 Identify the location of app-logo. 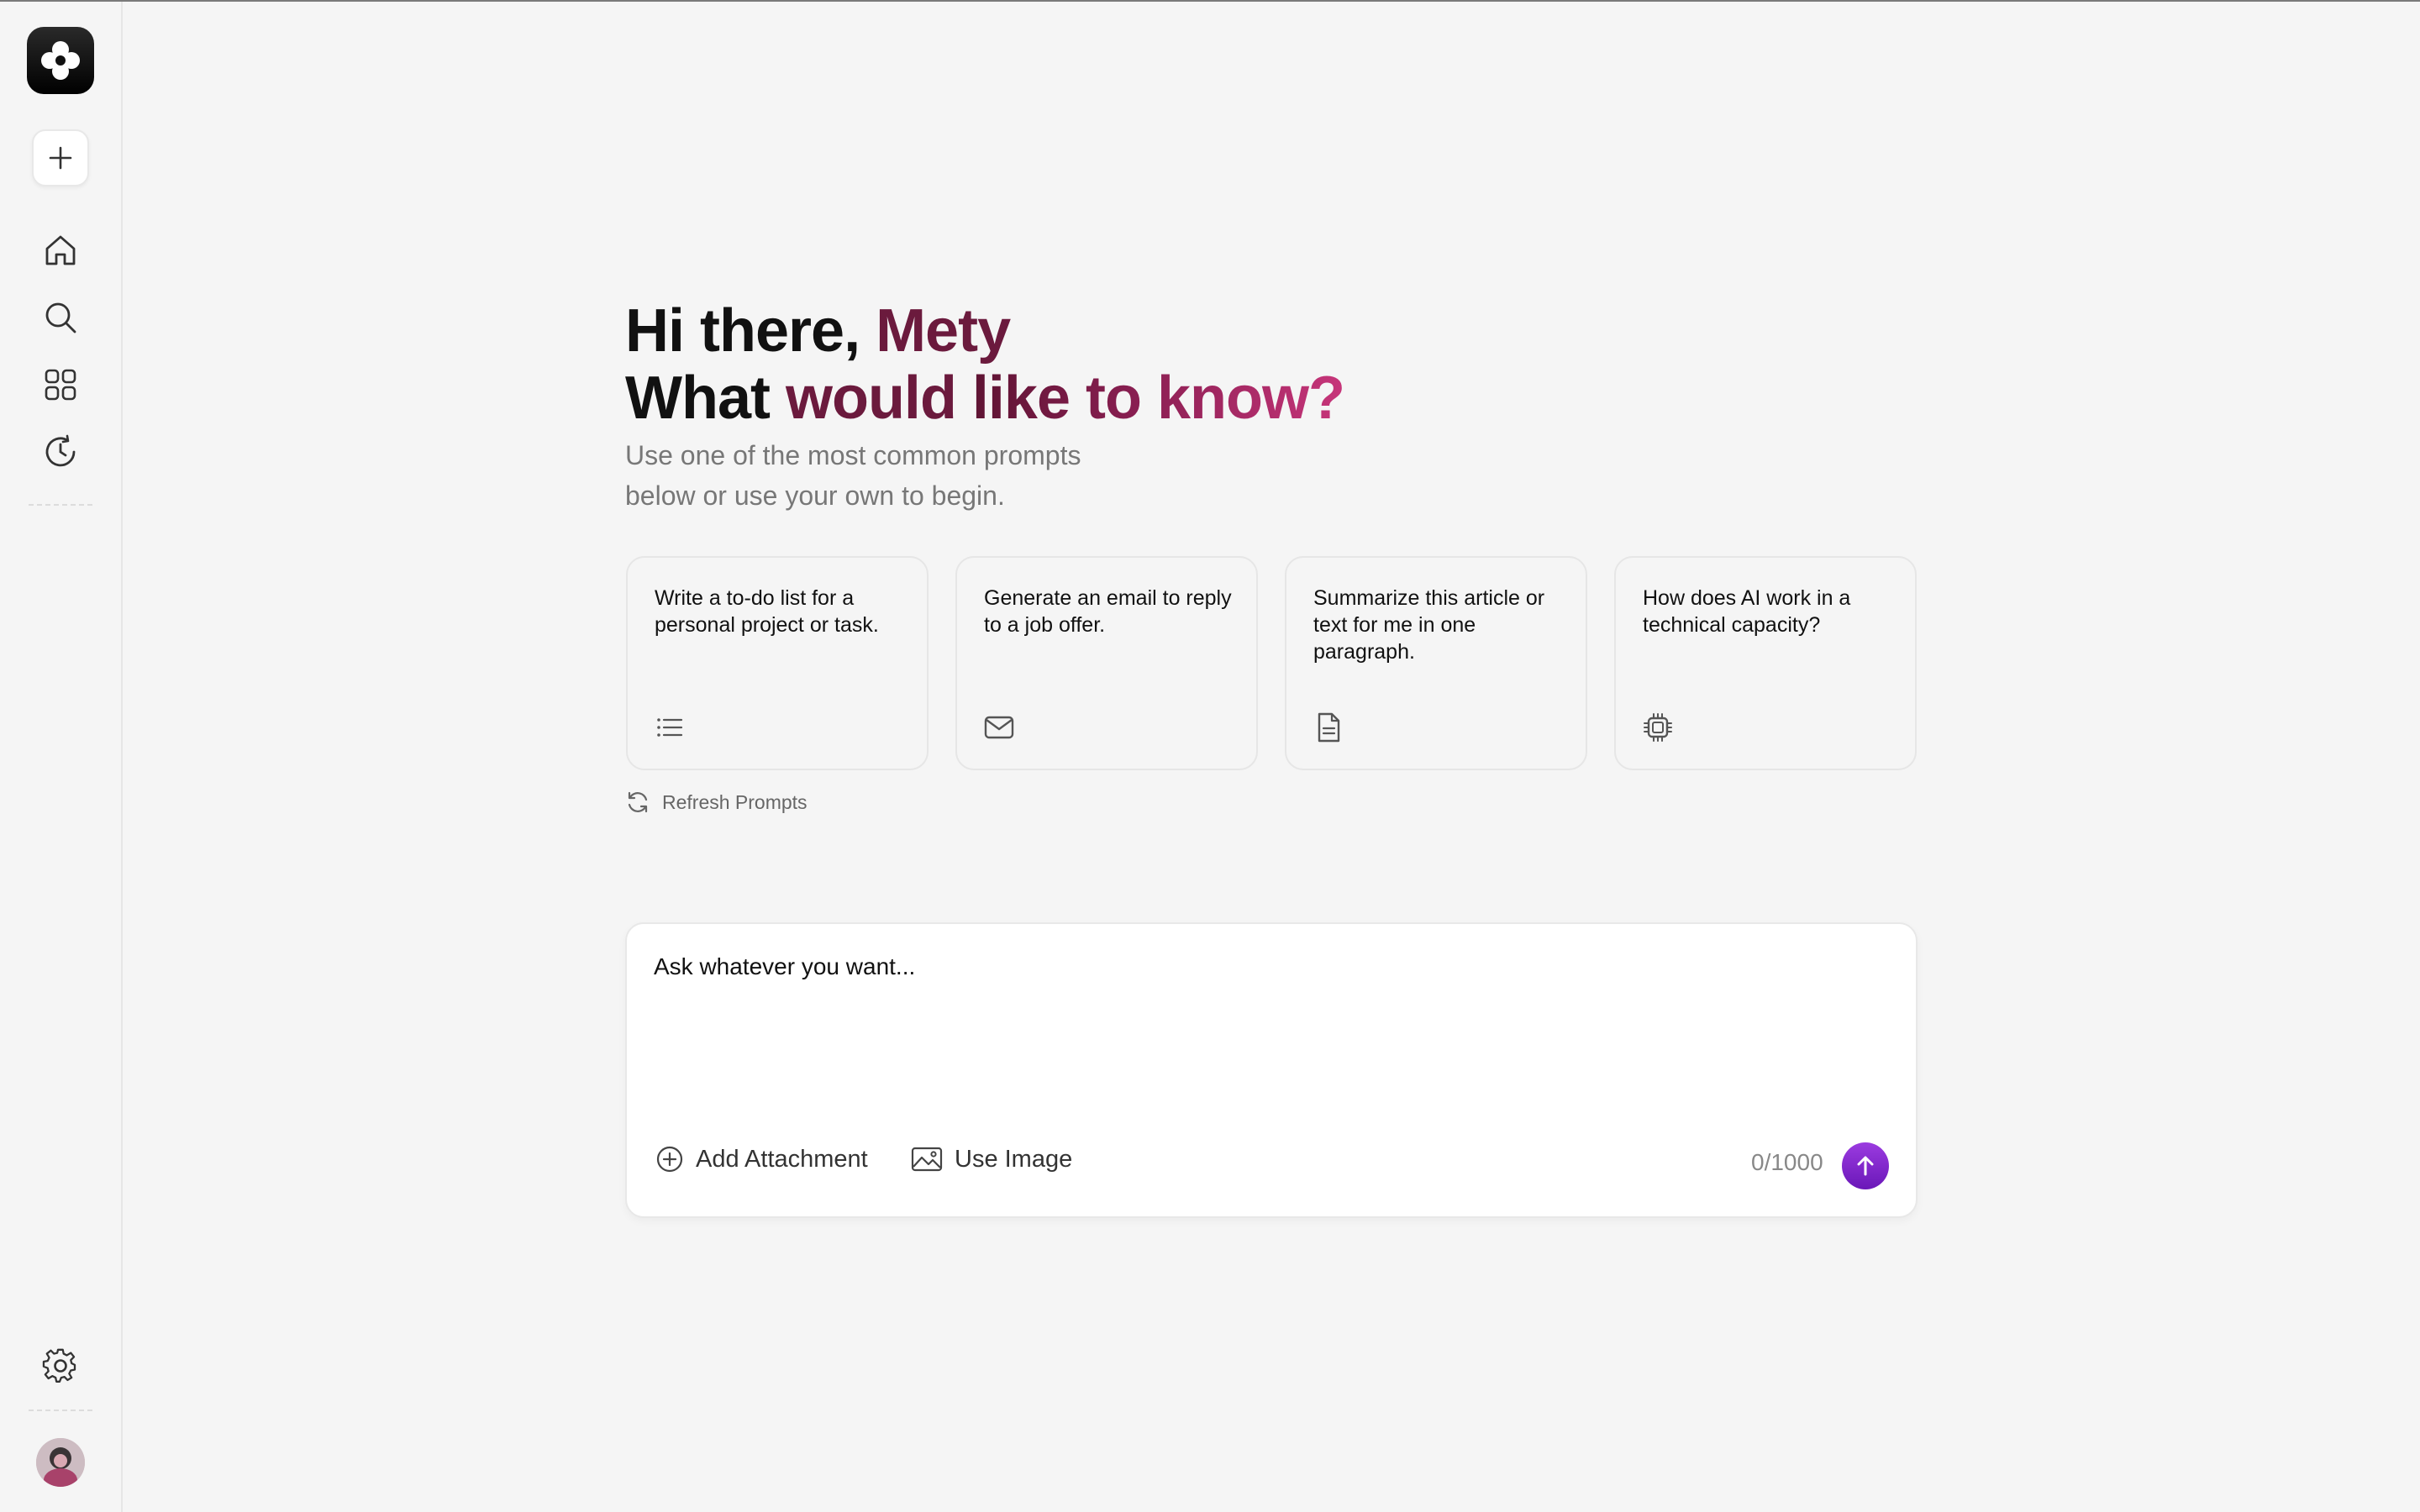
(60, 60).